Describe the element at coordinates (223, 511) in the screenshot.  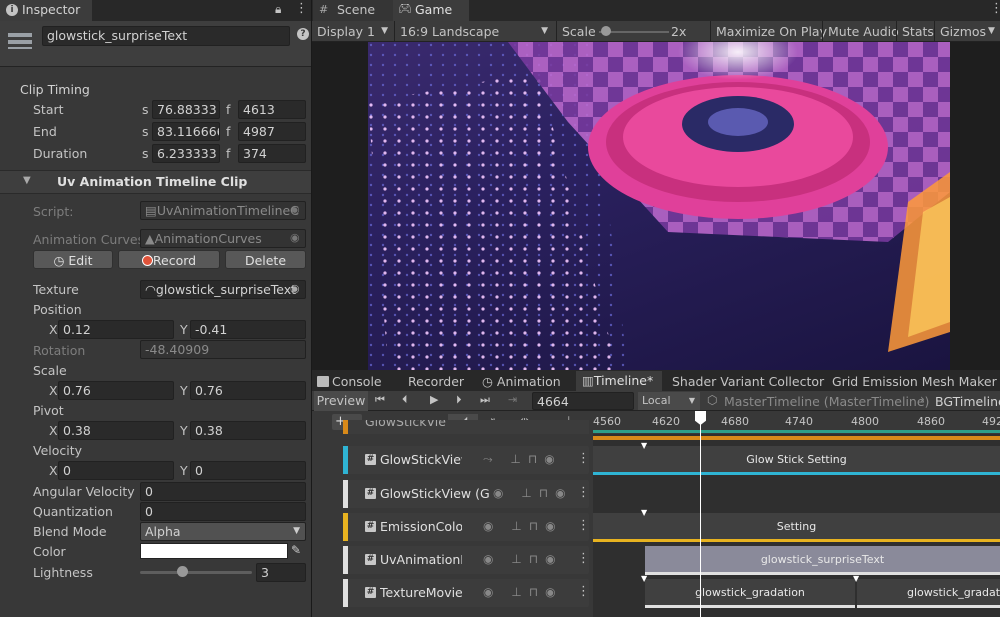
I see `quantization-field: 0` at that location.